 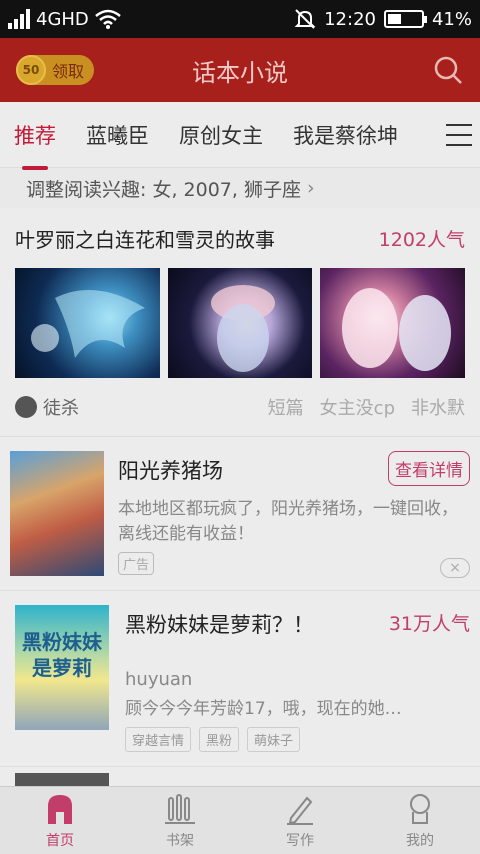 What do you see at coordinates (136, 564) in the screenshot?
I see `ad-badge: 广告` at bounding box center [136, 564].